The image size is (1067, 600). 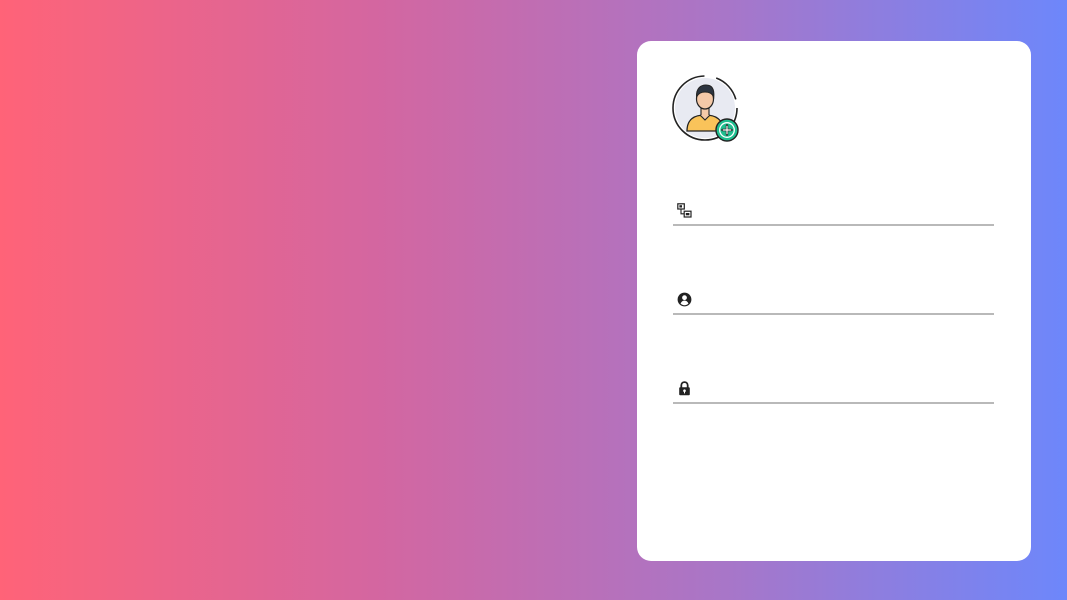 I want to click on password-field, so click(x=833, y=389).